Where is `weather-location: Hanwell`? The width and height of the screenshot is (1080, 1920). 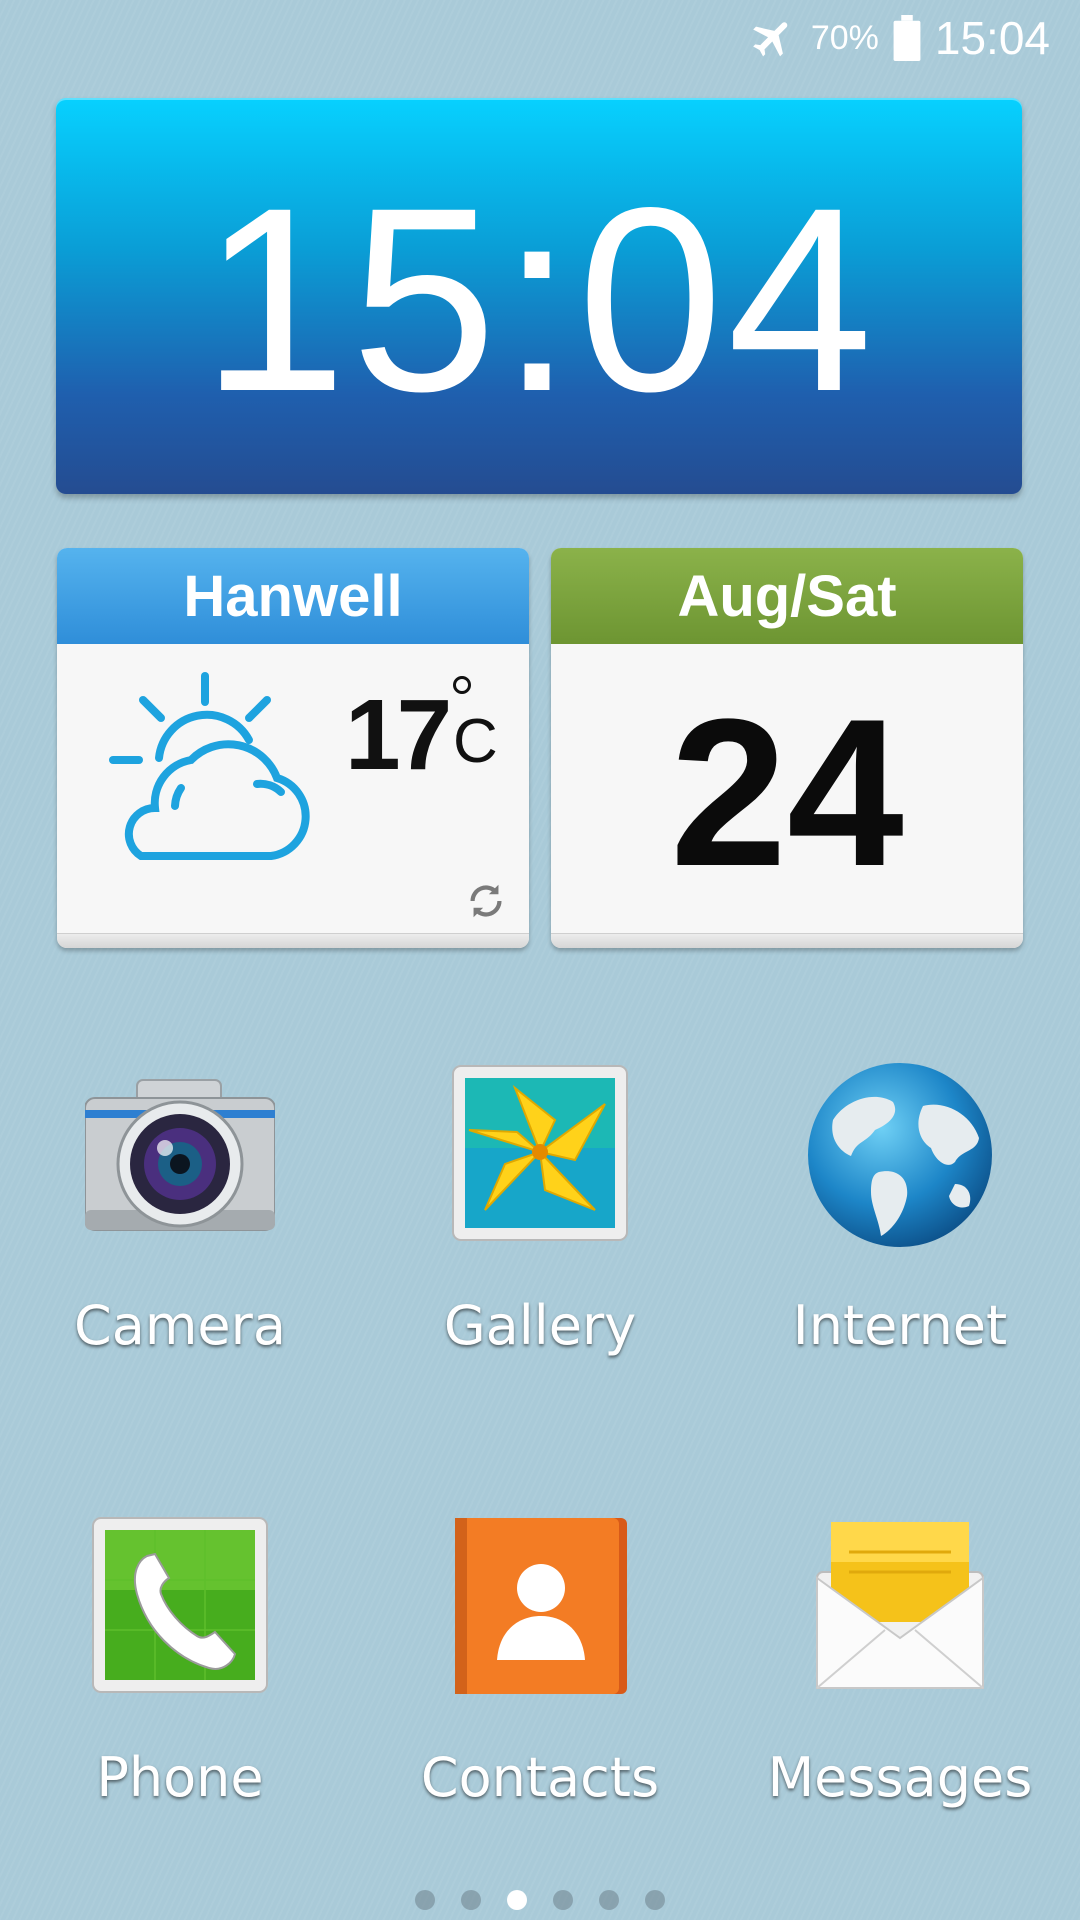 weather-location: Hanwell is located at coordinates (293, 596).